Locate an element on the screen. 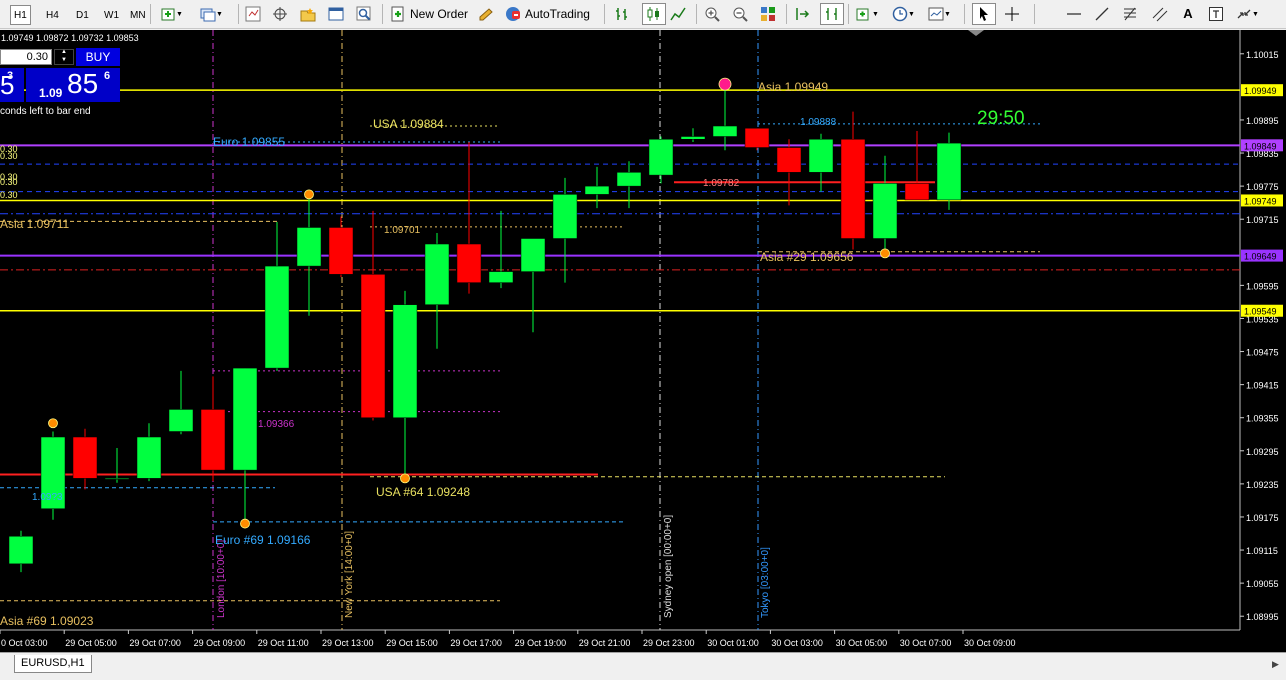 The image size is (1286, 680). new-order-label: New Order is located at coordinates (439, 14).